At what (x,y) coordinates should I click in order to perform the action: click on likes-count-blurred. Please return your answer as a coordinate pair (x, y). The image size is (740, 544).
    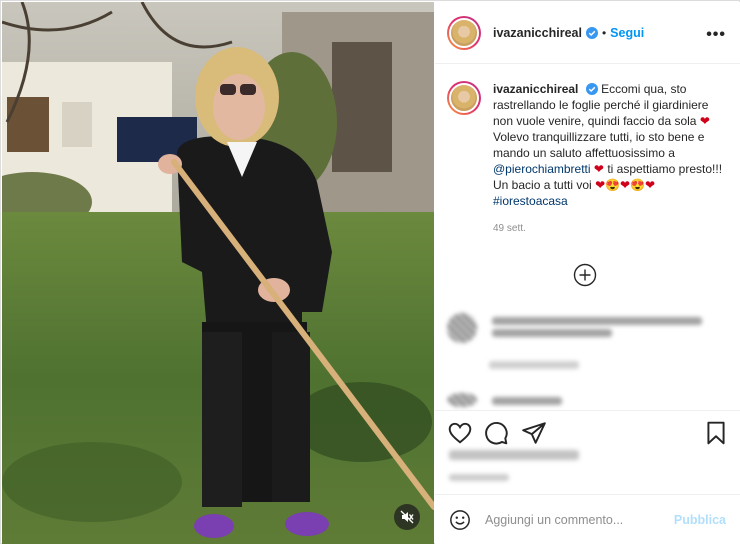
    Looking at the image, I should click on (514, 455).